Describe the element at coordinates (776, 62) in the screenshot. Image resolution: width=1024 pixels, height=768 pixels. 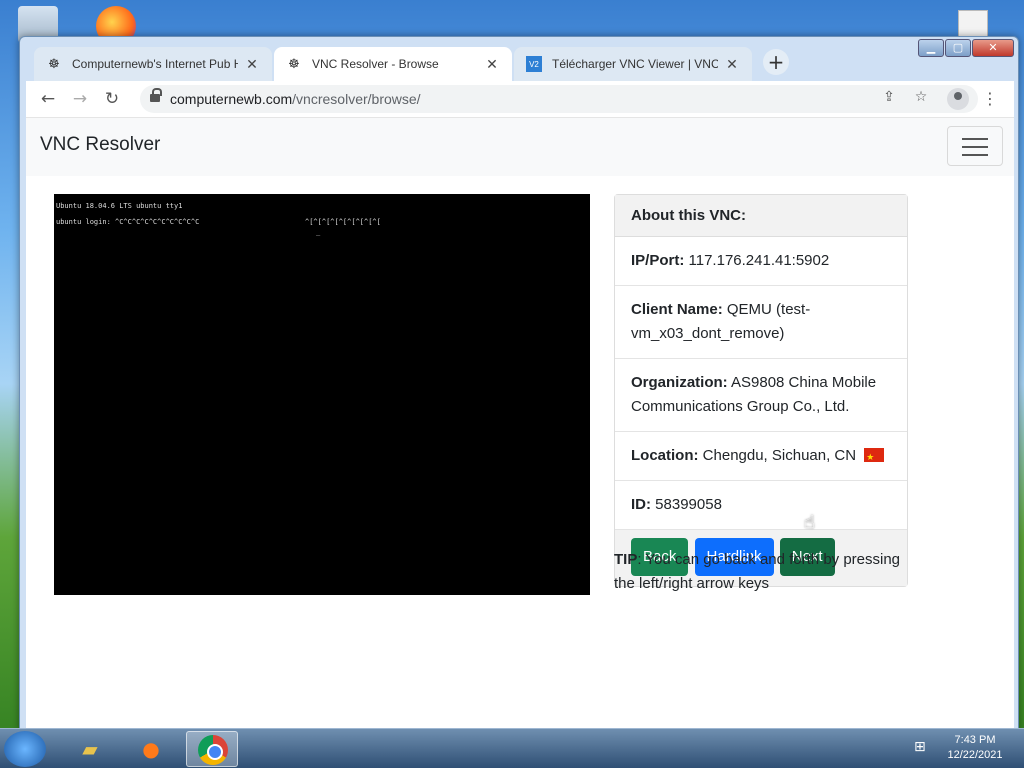
I see `new-tab-button: +` at that location.